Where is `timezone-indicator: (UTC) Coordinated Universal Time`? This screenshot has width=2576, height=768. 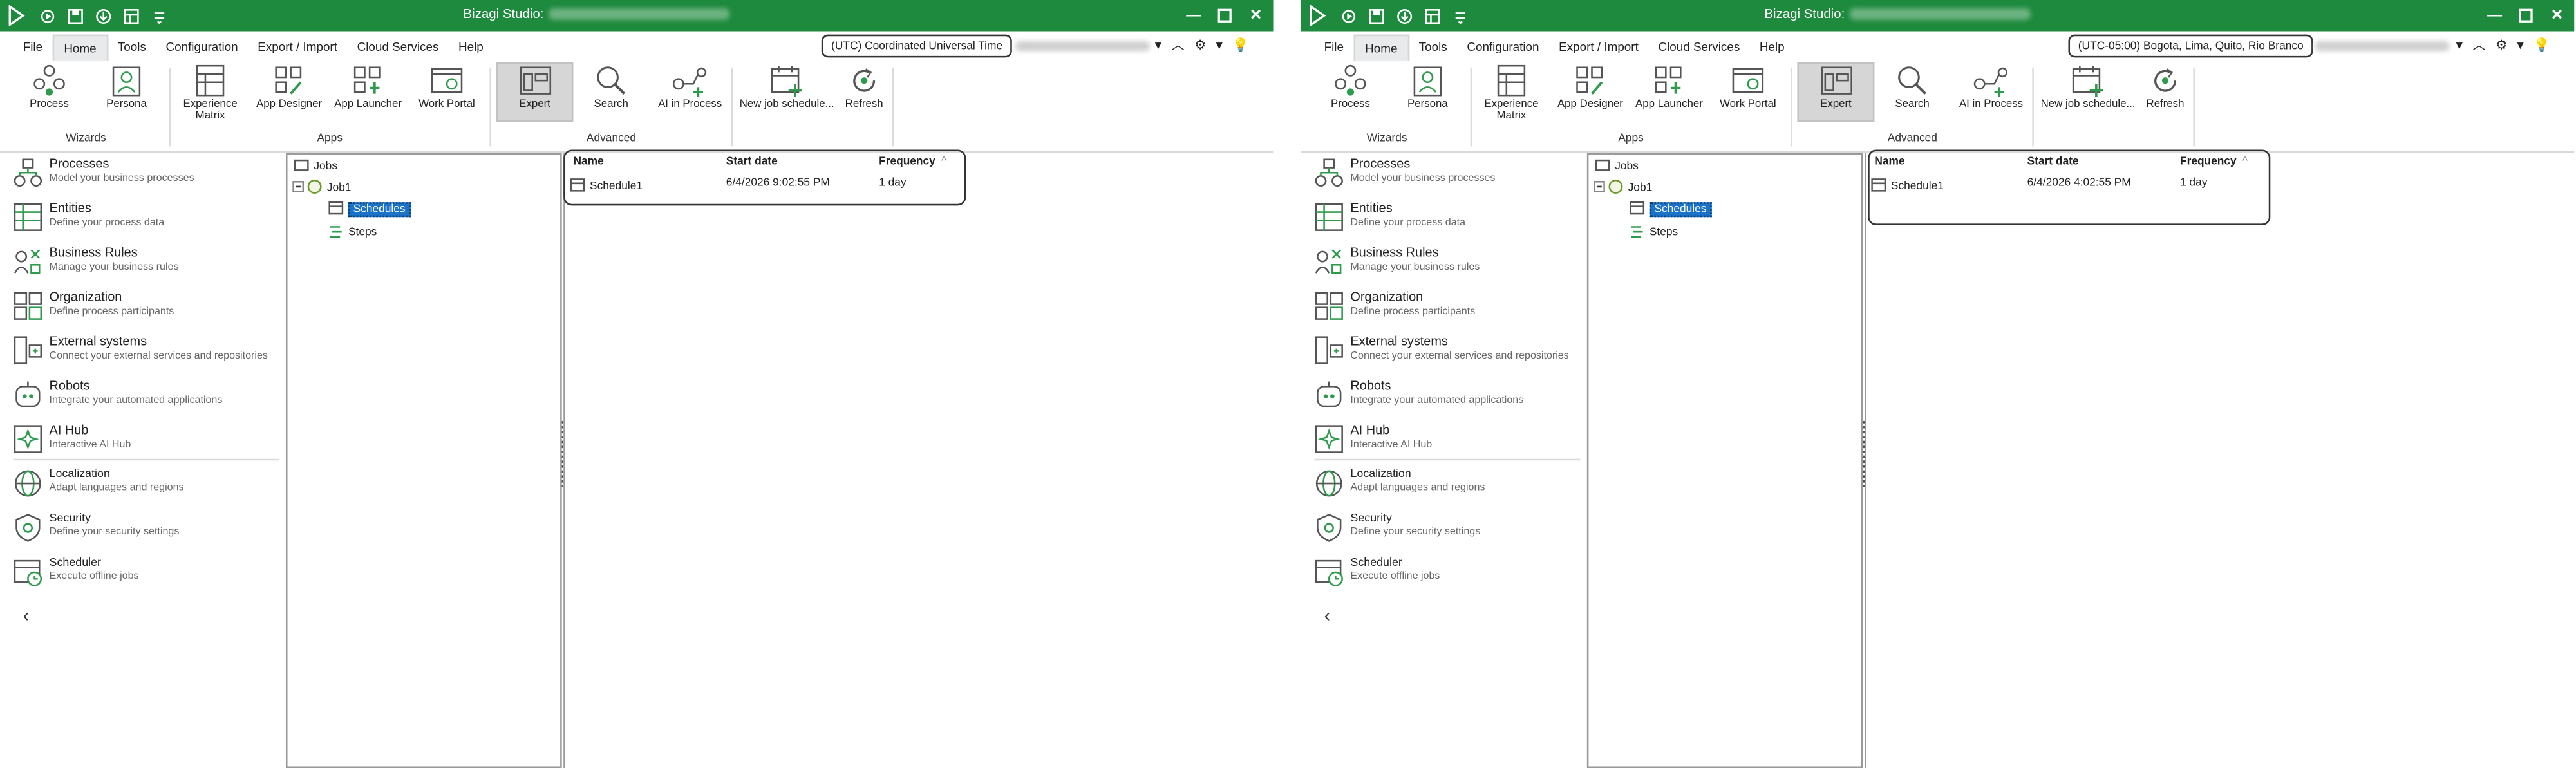 timezone-indicator: (UTC) Coordinated Universal Time is located at coordinates (917, 46).